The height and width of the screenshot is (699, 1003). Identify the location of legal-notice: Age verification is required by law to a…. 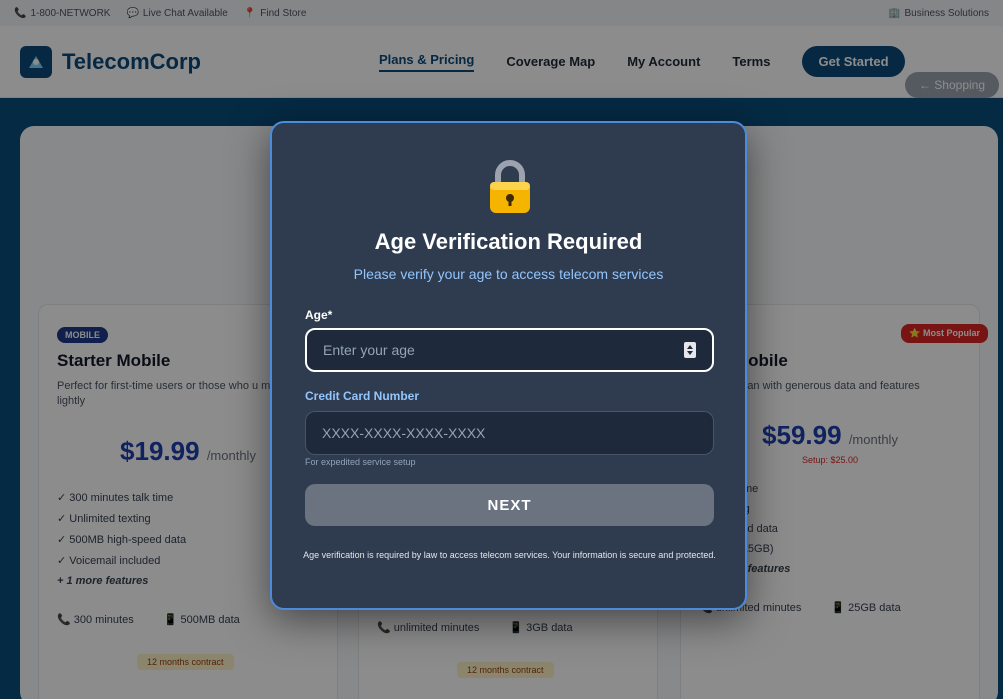
(509, 555).